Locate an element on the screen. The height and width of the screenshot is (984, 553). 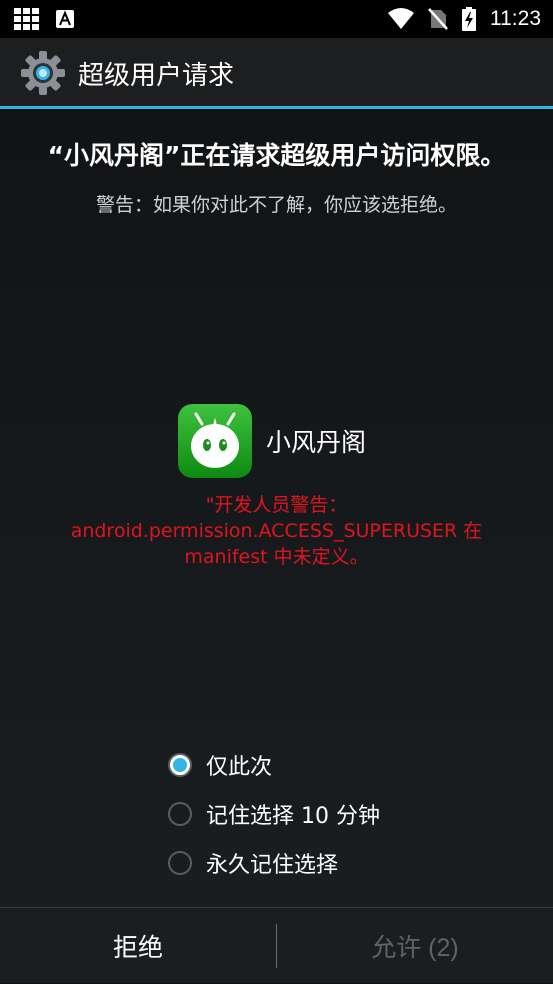
request-warning-text: 警告：如果你对此不了解，你应该选拒绝。 is located at coordinates (276, 205).